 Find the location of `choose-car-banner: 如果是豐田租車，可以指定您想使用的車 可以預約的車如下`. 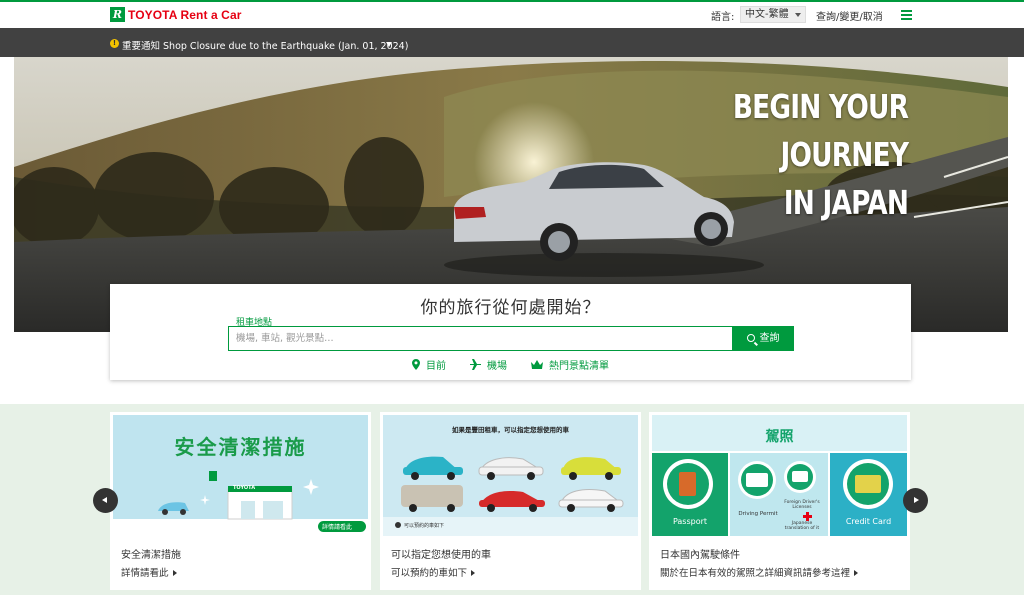

choose-car-banner: 如果是豐田租車，可以指定您想使用的車 可以預約的車如下 is located at coordinates (510, 475).